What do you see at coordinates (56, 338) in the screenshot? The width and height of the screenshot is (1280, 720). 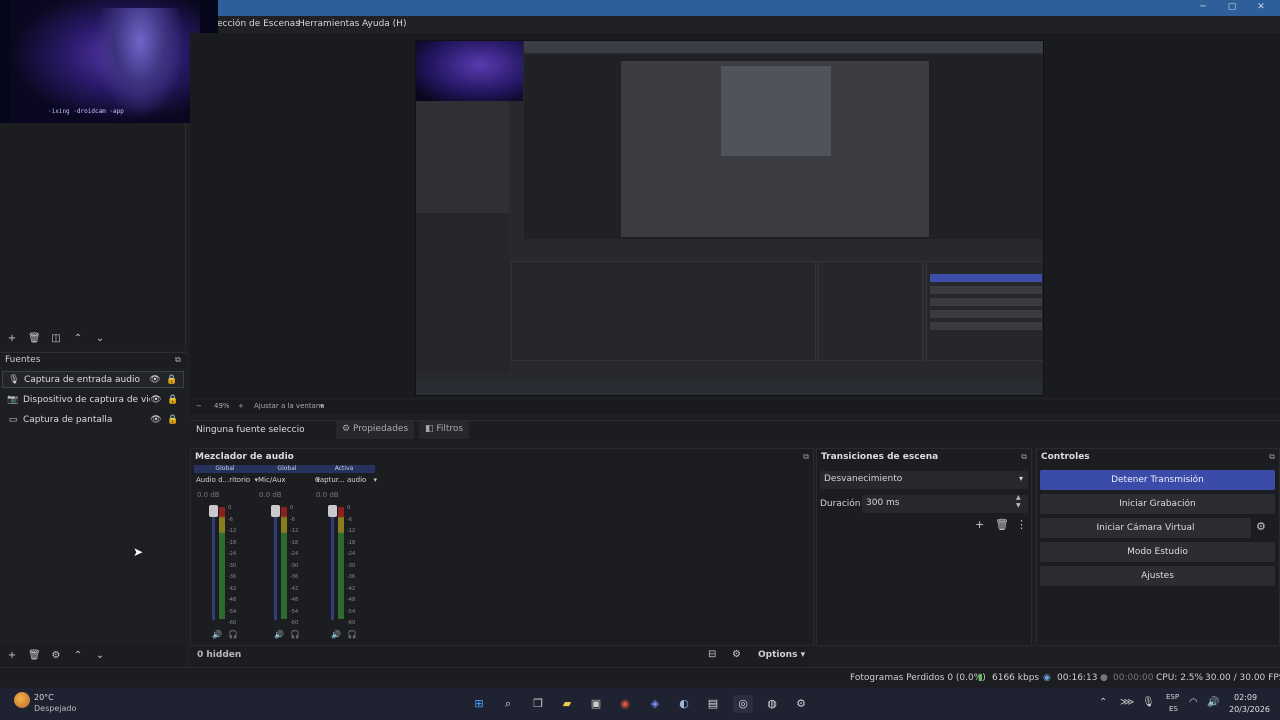 I see `filter-icon: ◫` at bounding box center [56, 338].